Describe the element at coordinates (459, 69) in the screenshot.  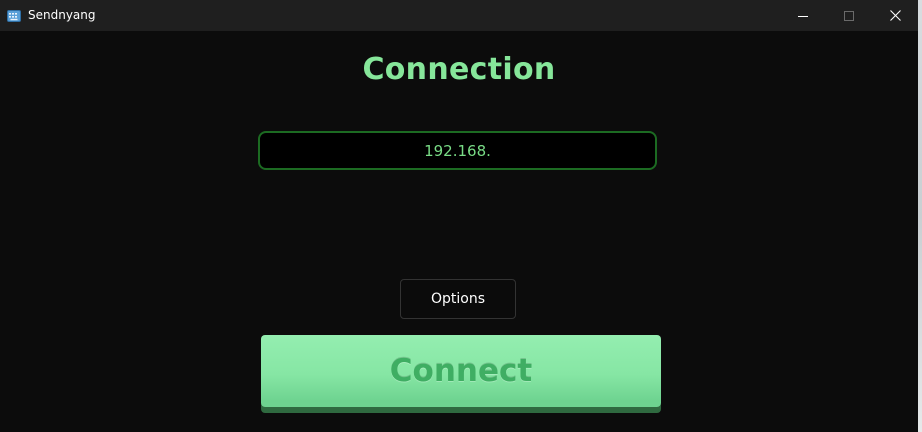
I see `page-title: Connection` at that location.